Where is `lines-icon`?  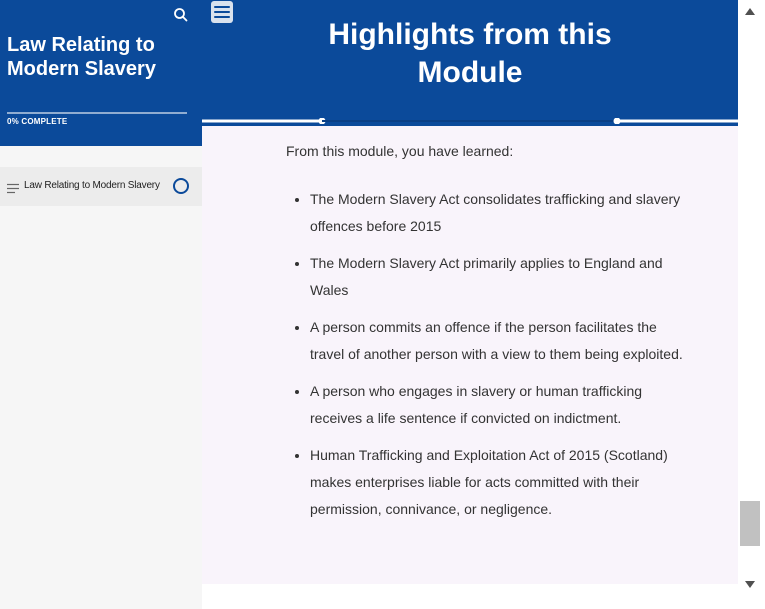
lines-icon is located at coordinates (13, 187).